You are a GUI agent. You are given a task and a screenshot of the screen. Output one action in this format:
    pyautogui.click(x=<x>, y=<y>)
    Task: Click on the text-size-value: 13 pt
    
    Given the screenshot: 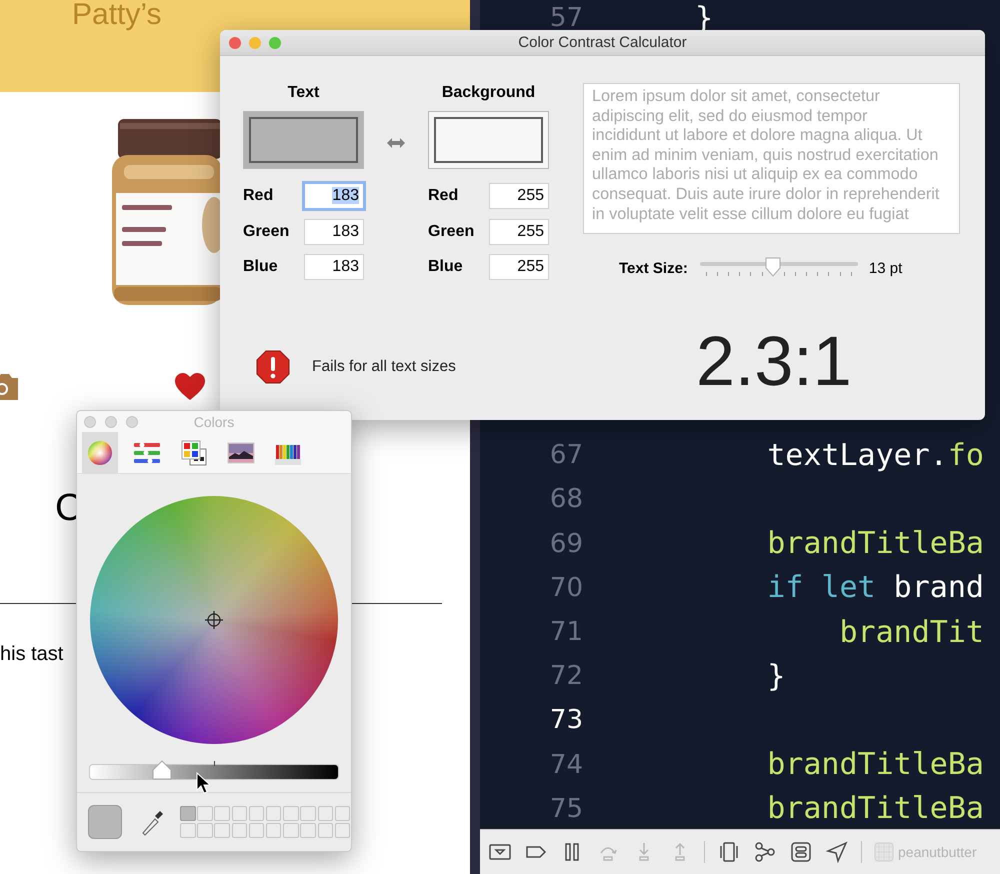 What is the action you would take?
    pyautogui.click(x=885, y=268)
    